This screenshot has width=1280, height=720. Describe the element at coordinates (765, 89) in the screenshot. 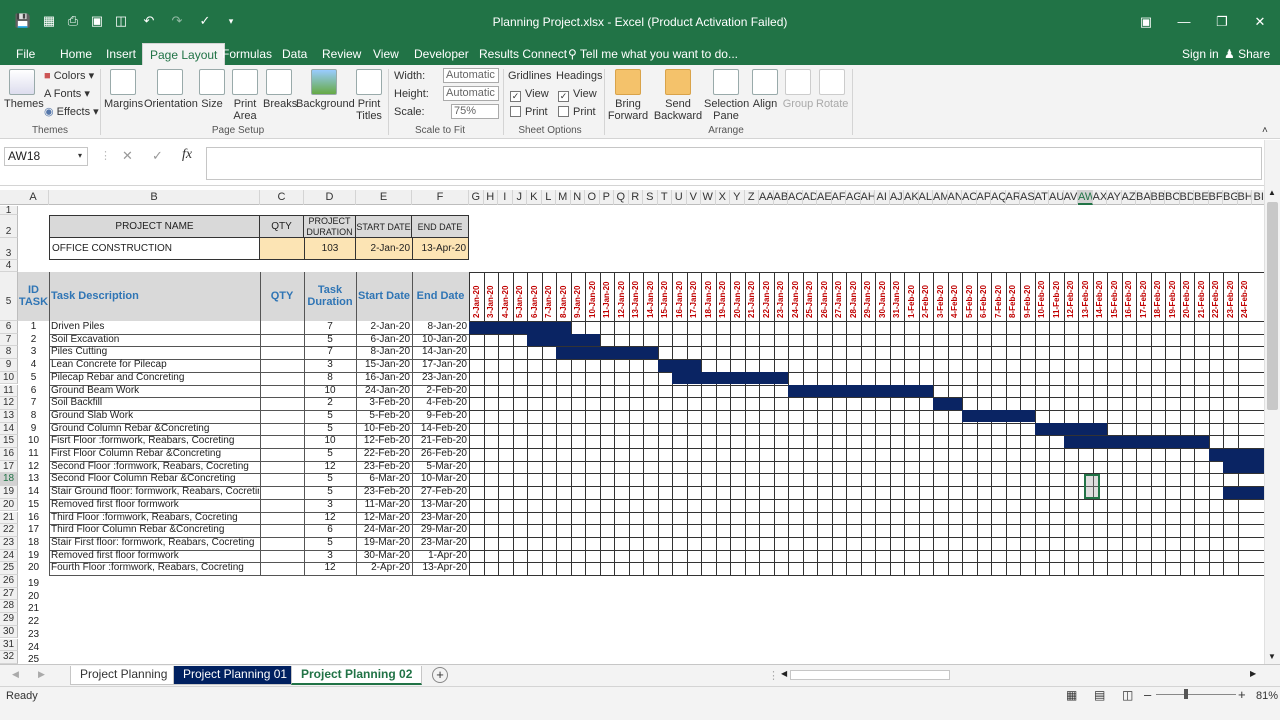

I see `align-button: Align` at that location.